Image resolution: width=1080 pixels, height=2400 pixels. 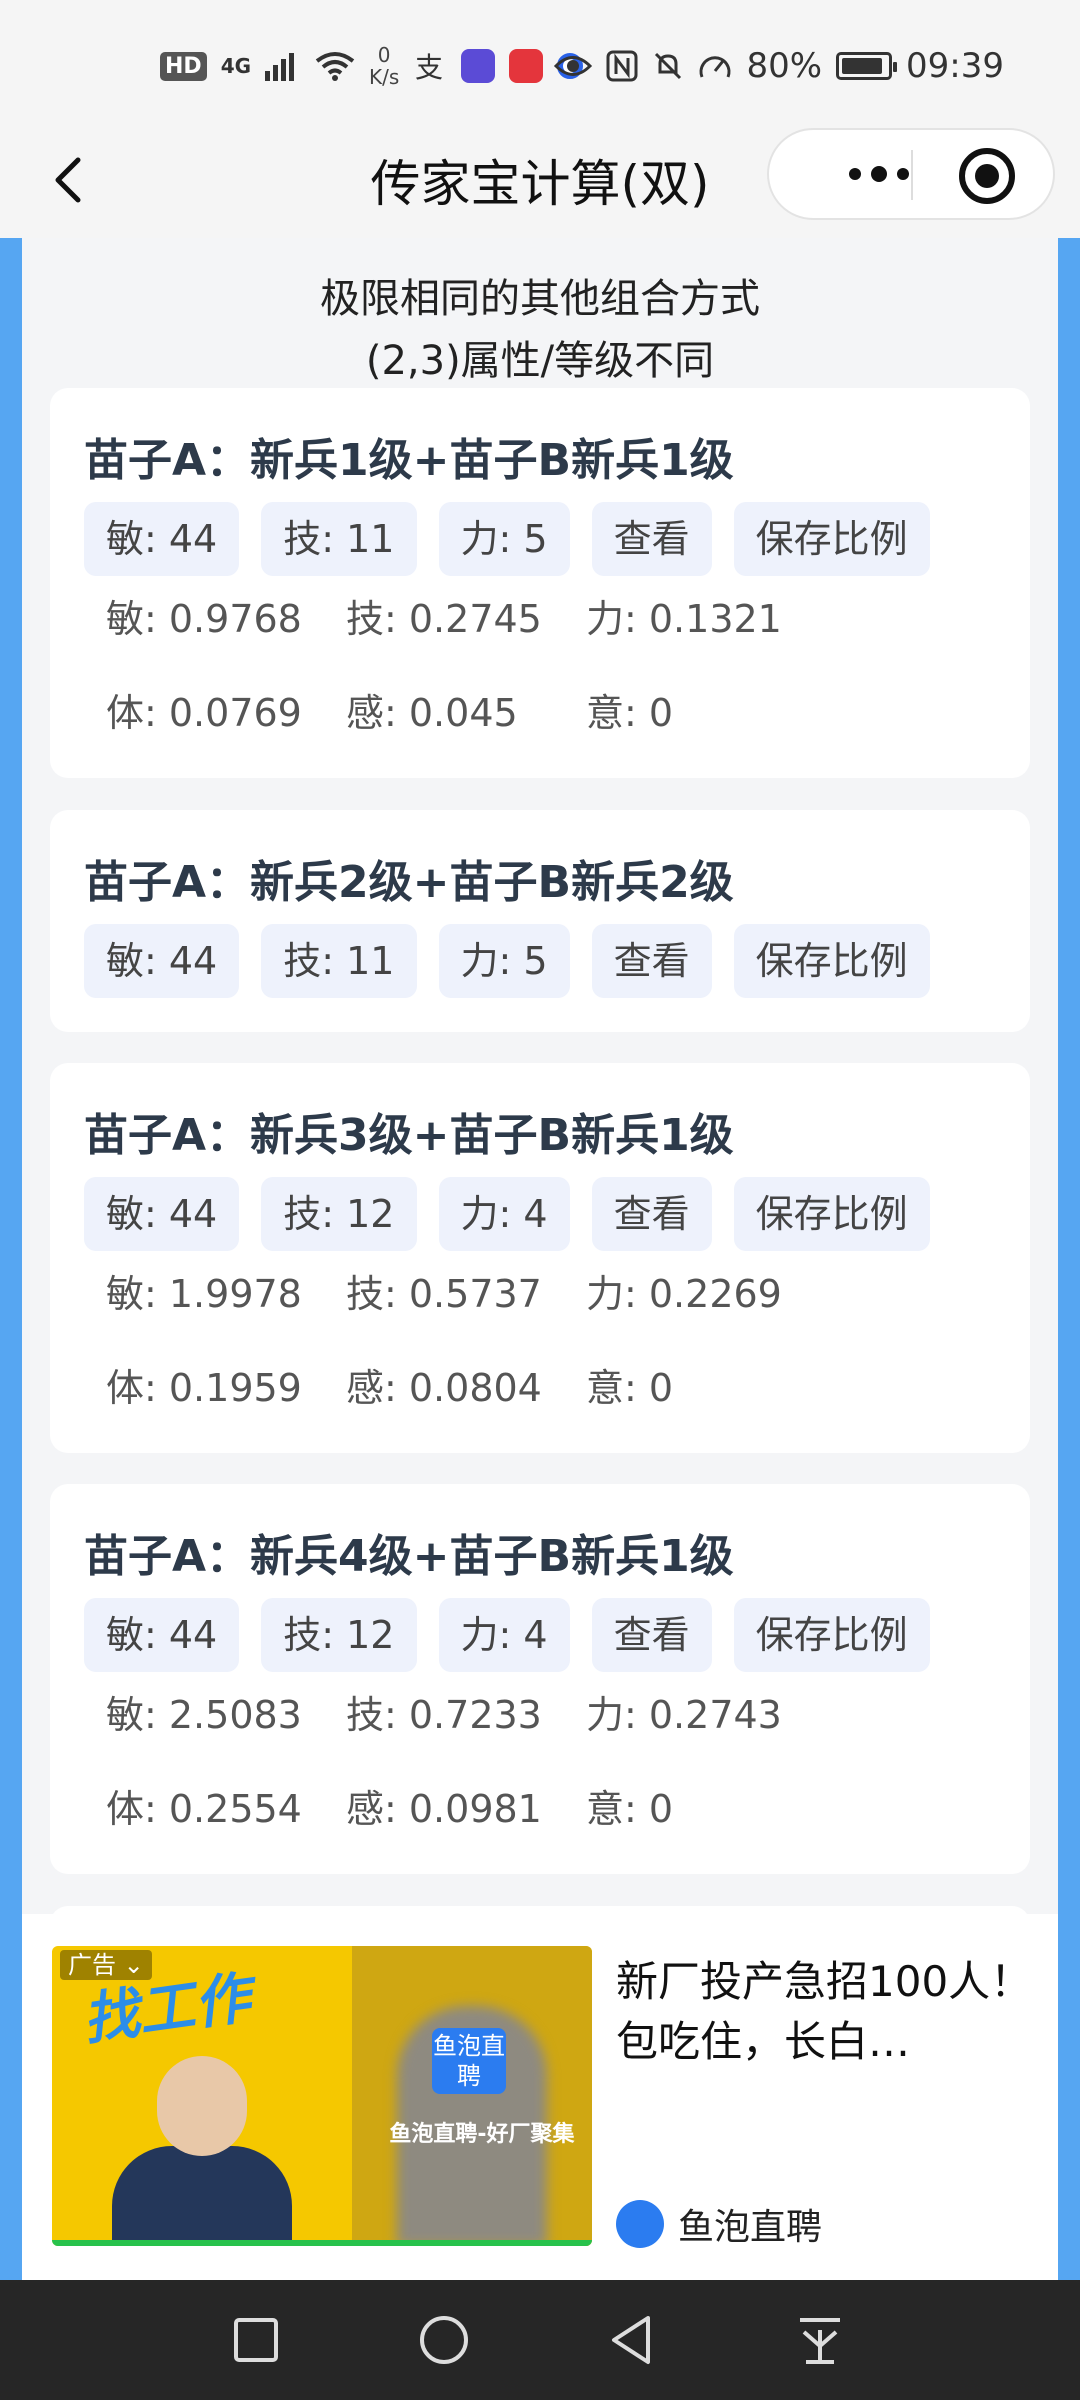 I want to click on ad-brand-logo-box: 鱼泡直聘, so click(x=469, y=2061).